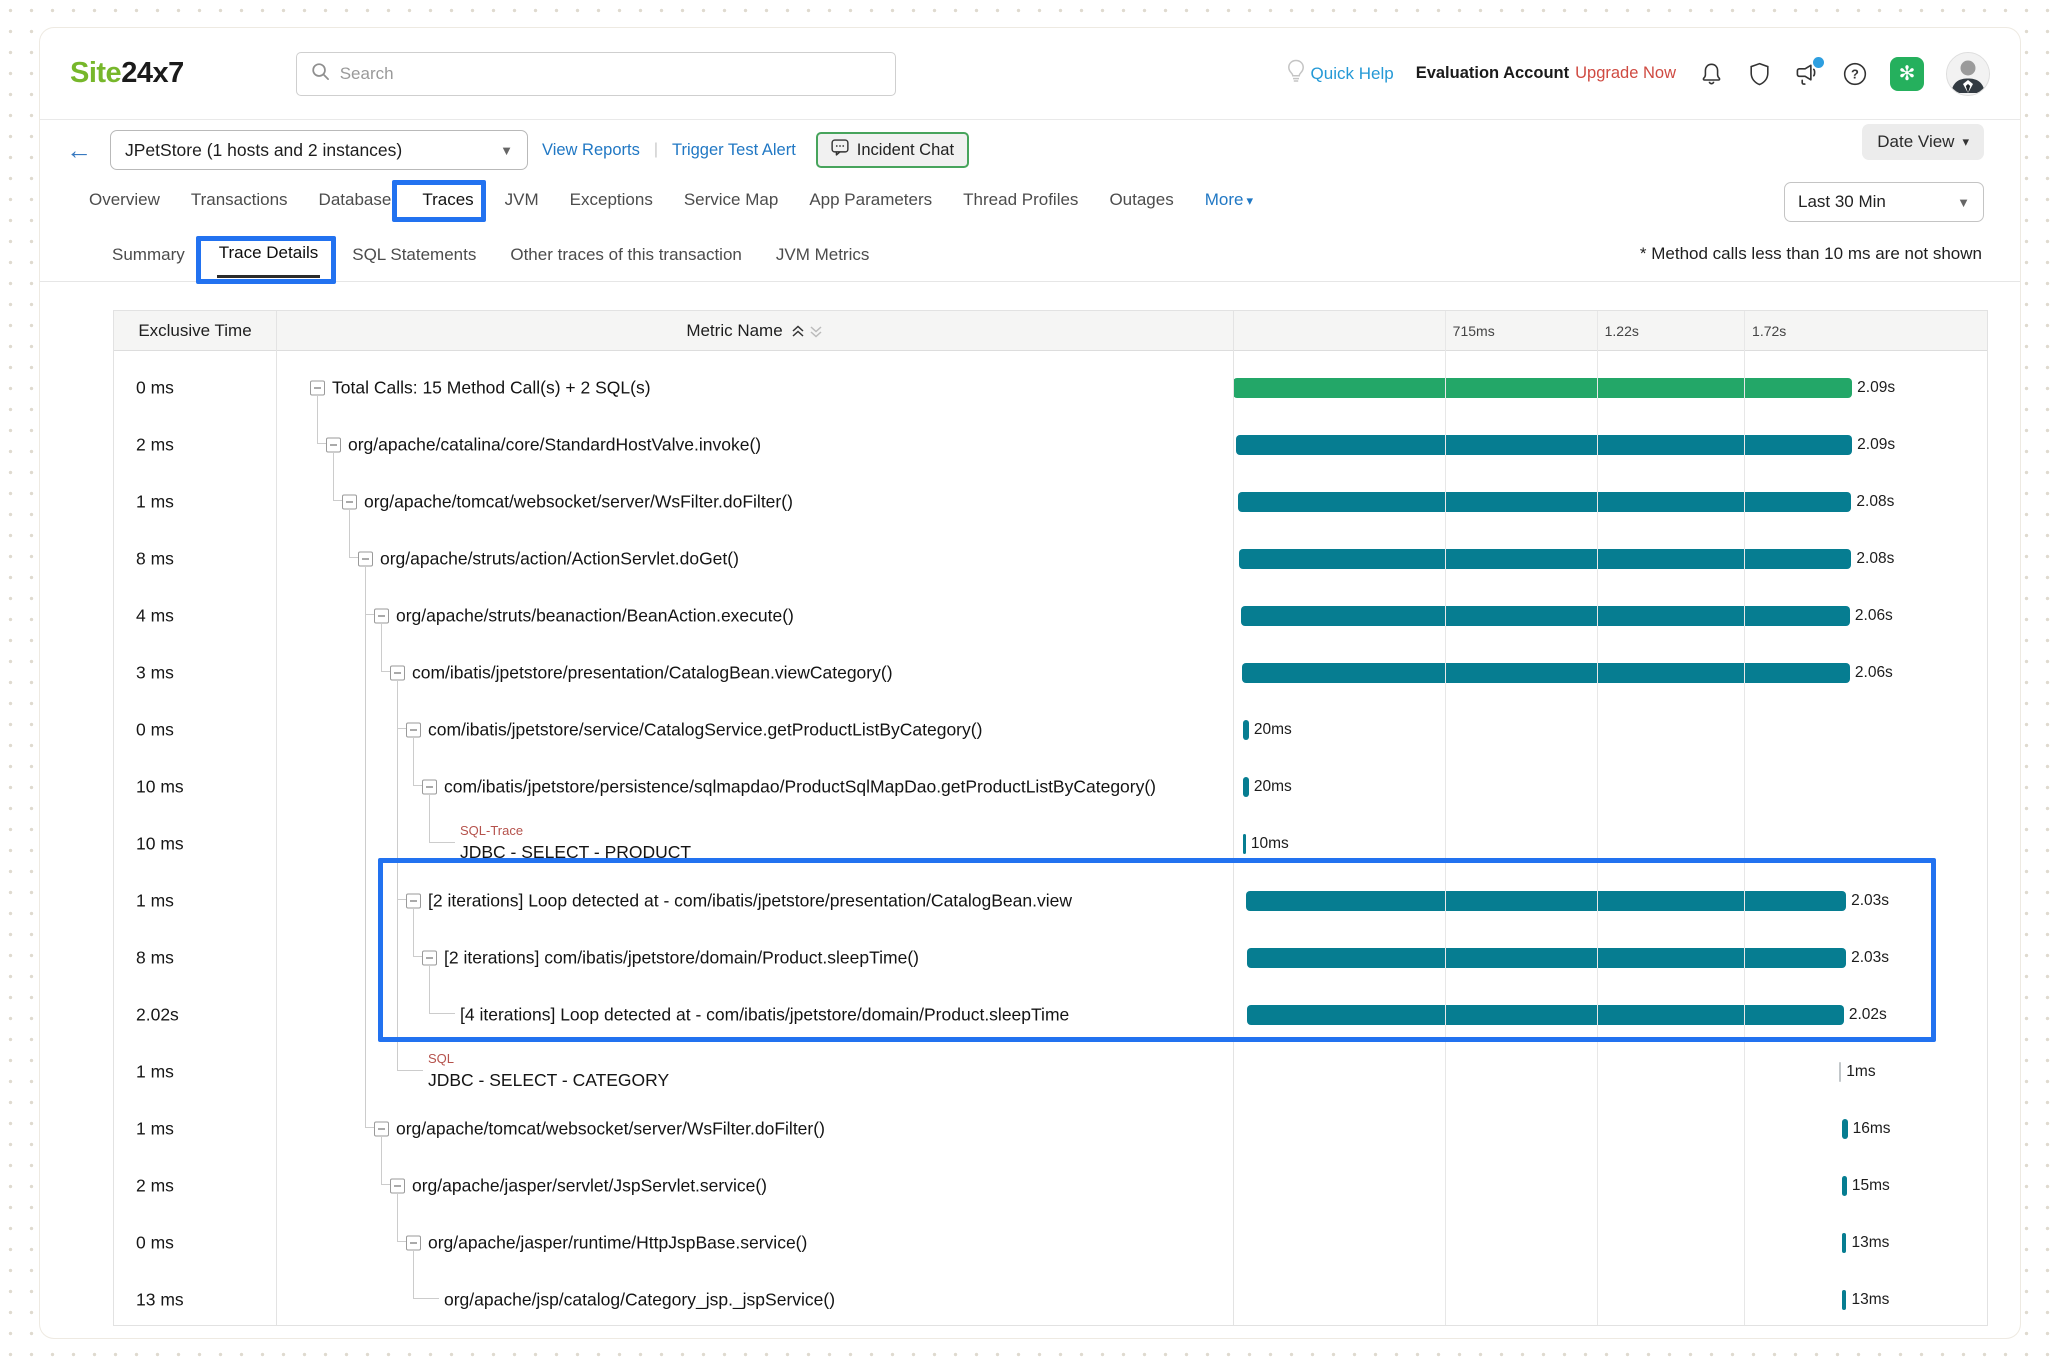 This screenshot has height=1366, width=2060. What do you see at coordinates (268, 253) in the screenshot?
I see `subtab-trace-details: Trace Details` at bounding box center [268, 253].